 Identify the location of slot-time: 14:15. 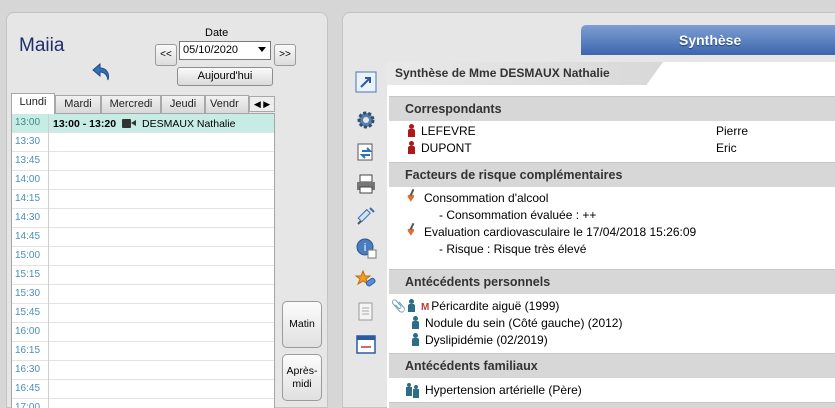
(30, 199).